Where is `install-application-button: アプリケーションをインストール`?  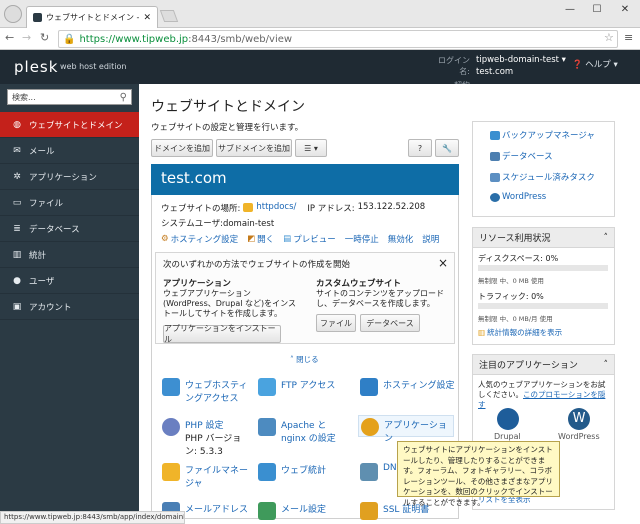
install-application-button: アプリケーションをインストール is located at coordinates (222, 334).